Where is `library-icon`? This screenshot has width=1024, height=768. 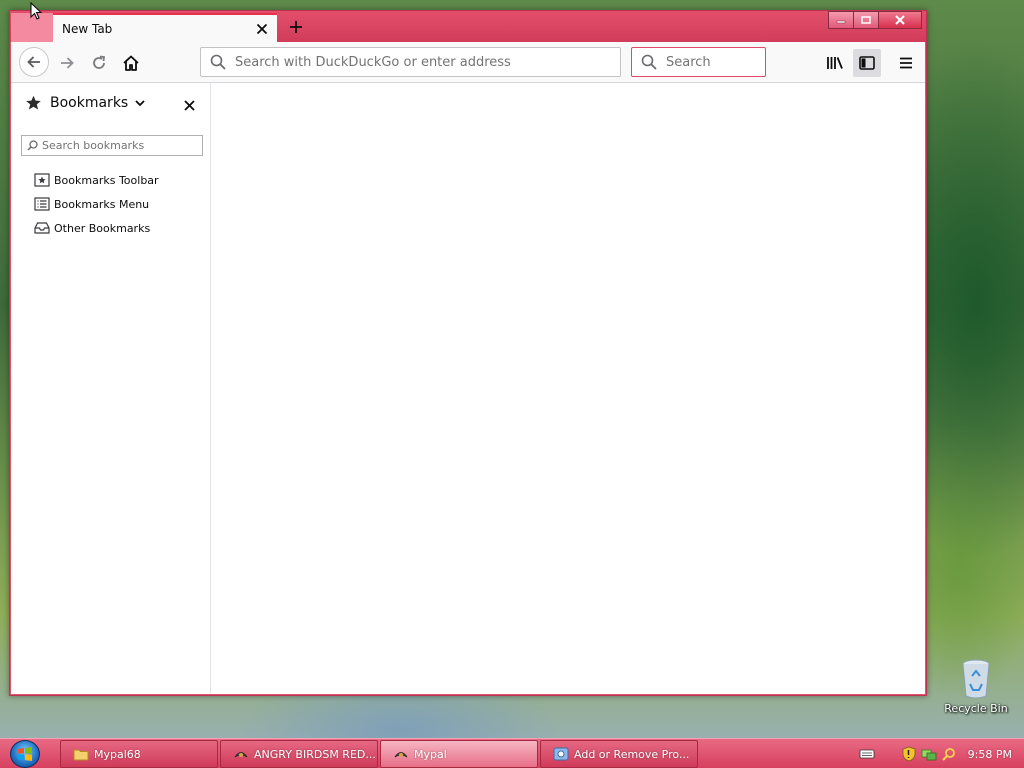 library-icon is located at coordinates (835, 63).